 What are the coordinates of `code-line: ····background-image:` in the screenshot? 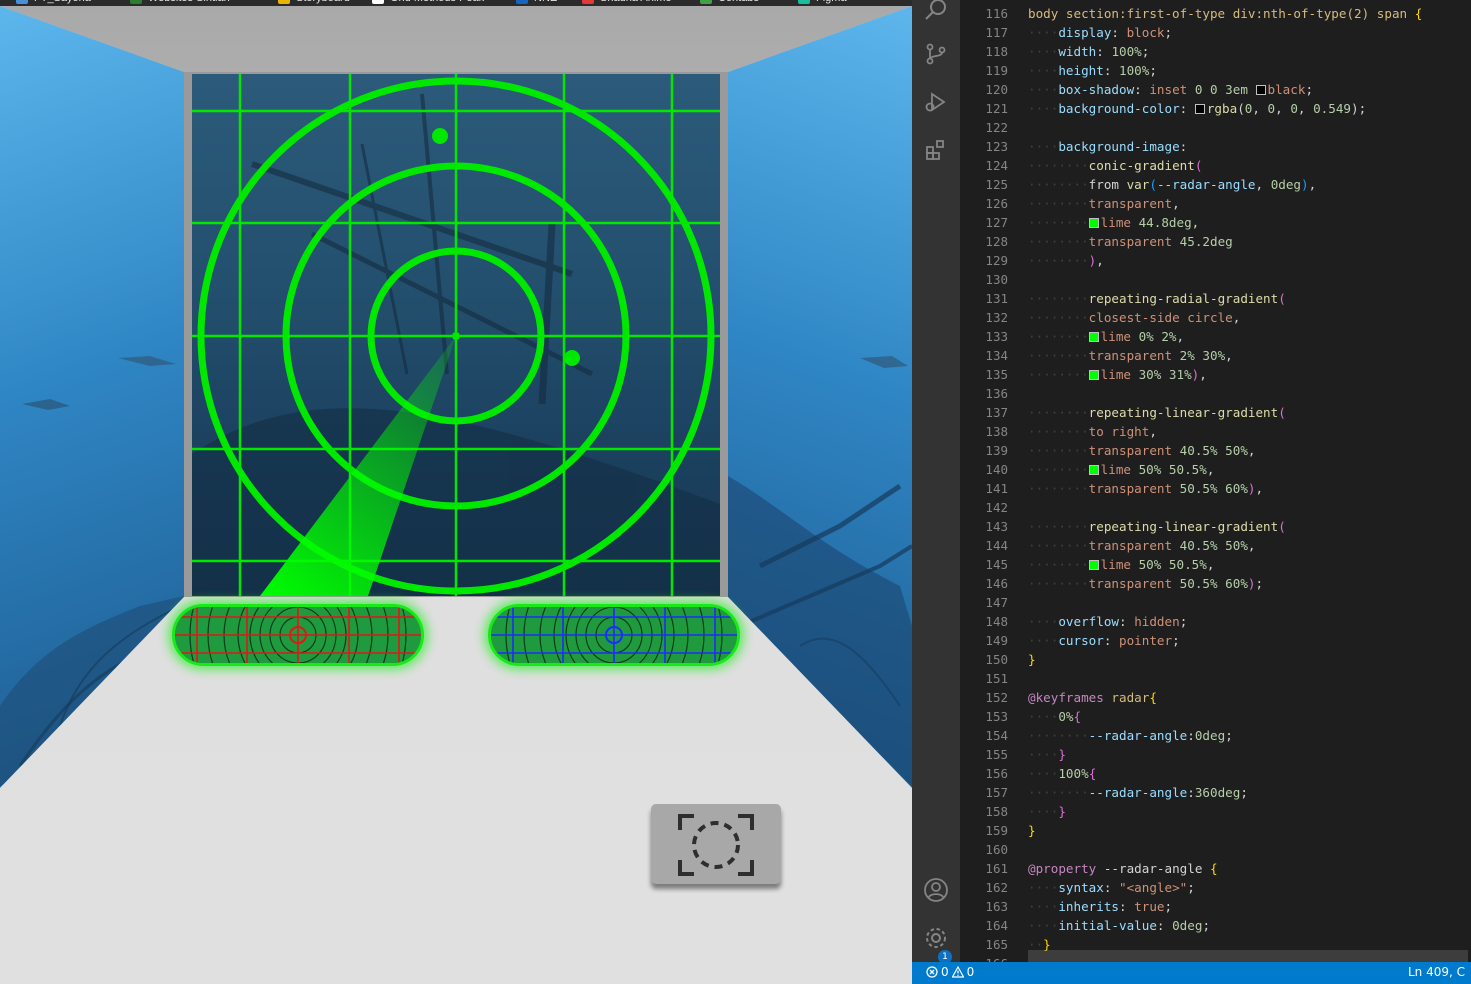 It's located at (1249, 146).